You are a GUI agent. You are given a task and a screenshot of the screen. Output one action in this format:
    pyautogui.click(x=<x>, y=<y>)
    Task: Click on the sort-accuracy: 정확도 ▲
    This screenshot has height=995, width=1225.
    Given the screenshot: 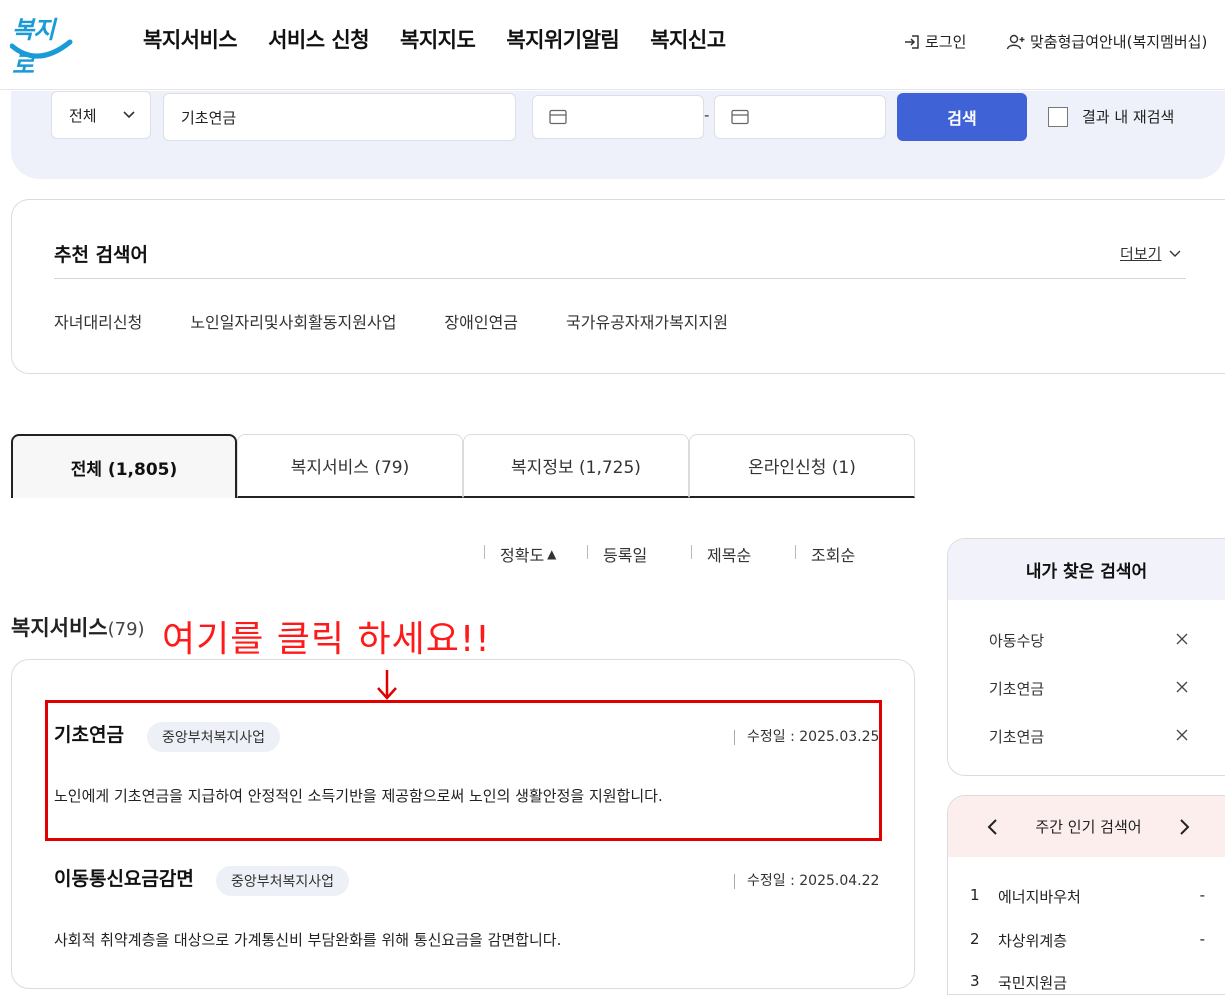 What is the action you would take?
    pyautogui.click(x=528, y=554)
    